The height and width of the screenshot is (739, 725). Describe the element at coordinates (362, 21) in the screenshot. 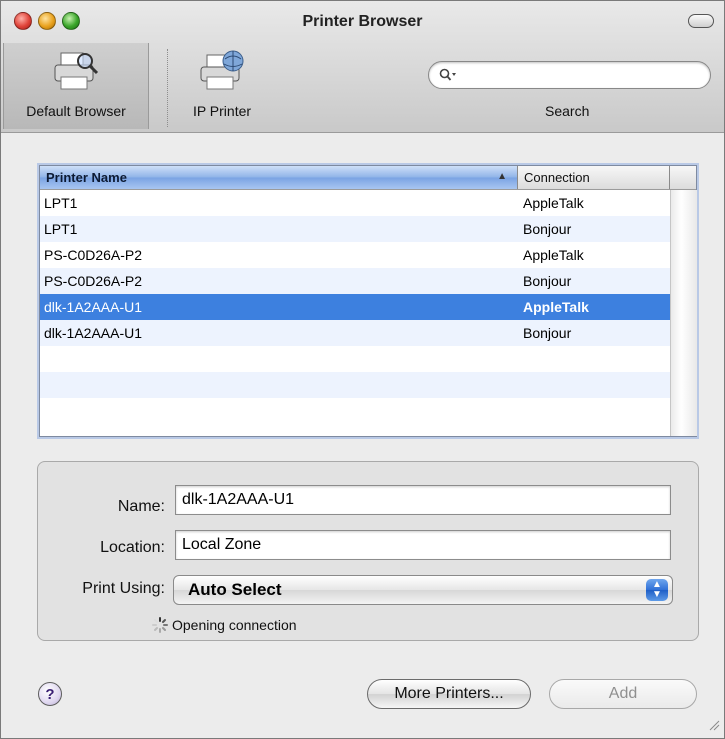

I see `window-title: Printer Browser` at that location.